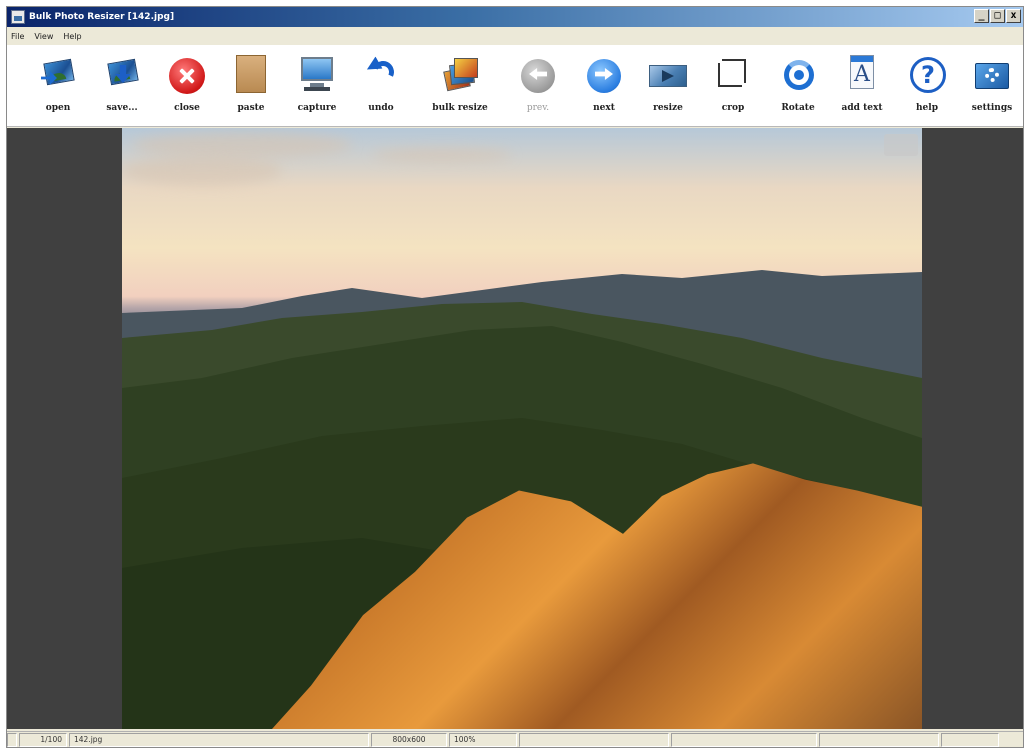 The image size is (1029, 750). Describe the element at coordinates (187, 108) in the screenshot. I see `close-label: close` at that location.